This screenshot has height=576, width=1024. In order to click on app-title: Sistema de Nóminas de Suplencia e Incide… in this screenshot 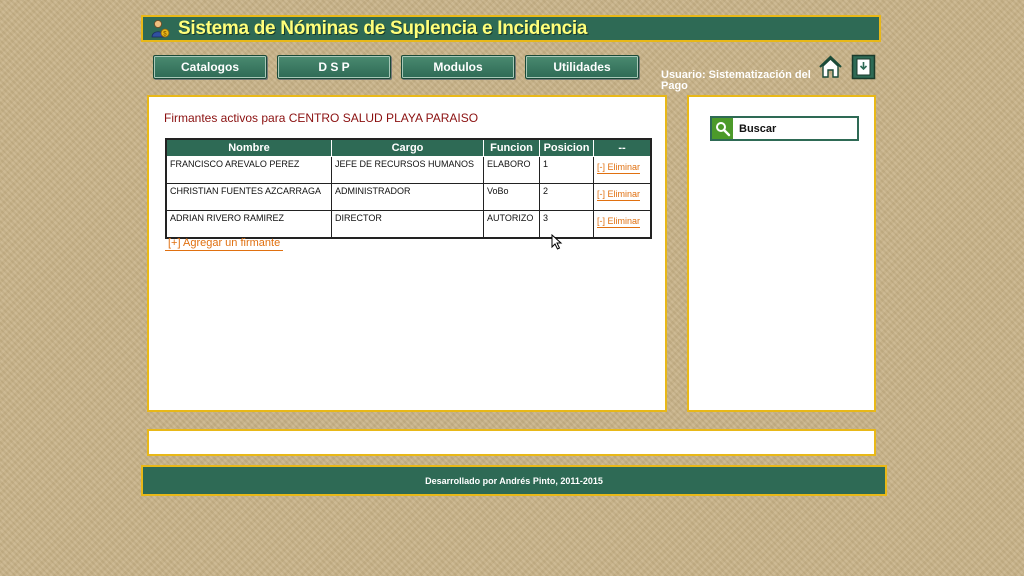, I will do `click(383, 28)`.